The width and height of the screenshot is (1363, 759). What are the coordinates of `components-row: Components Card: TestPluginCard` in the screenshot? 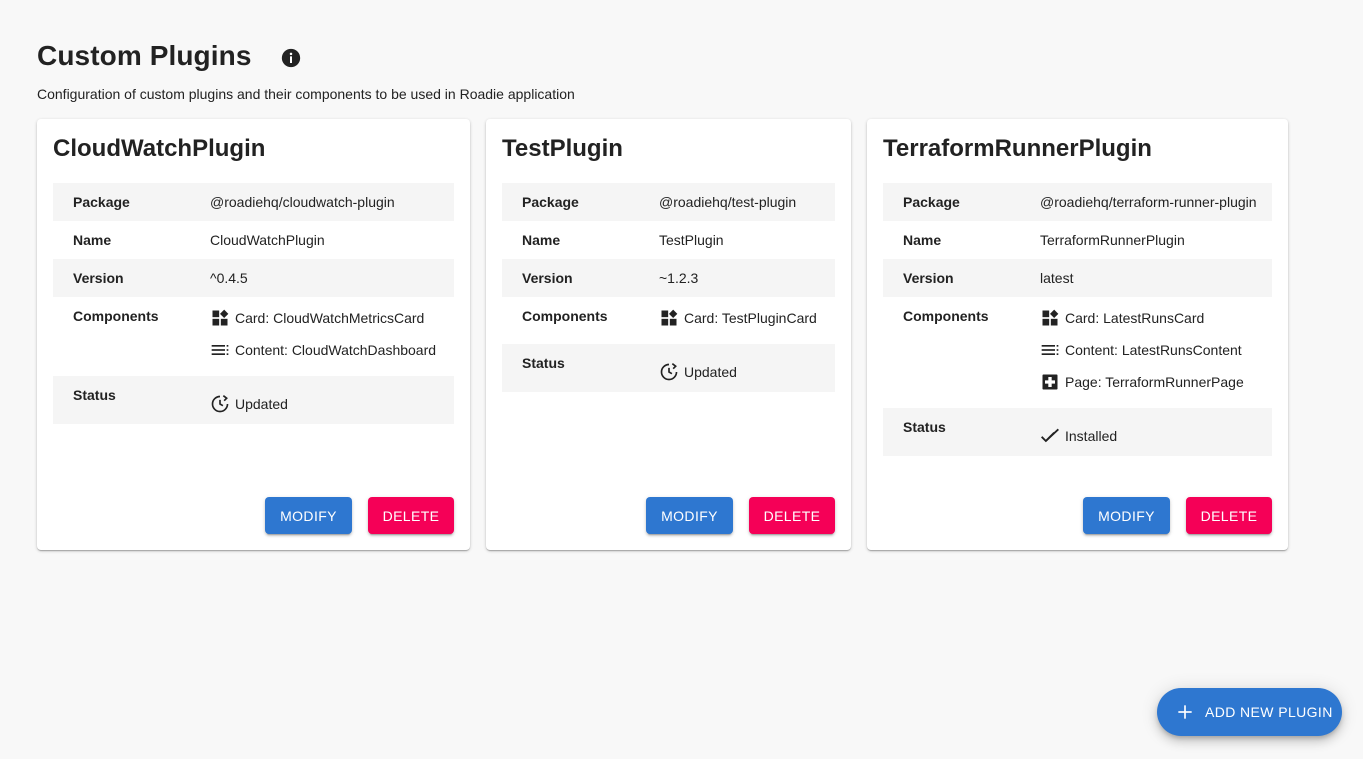 It's located at (668, 320).